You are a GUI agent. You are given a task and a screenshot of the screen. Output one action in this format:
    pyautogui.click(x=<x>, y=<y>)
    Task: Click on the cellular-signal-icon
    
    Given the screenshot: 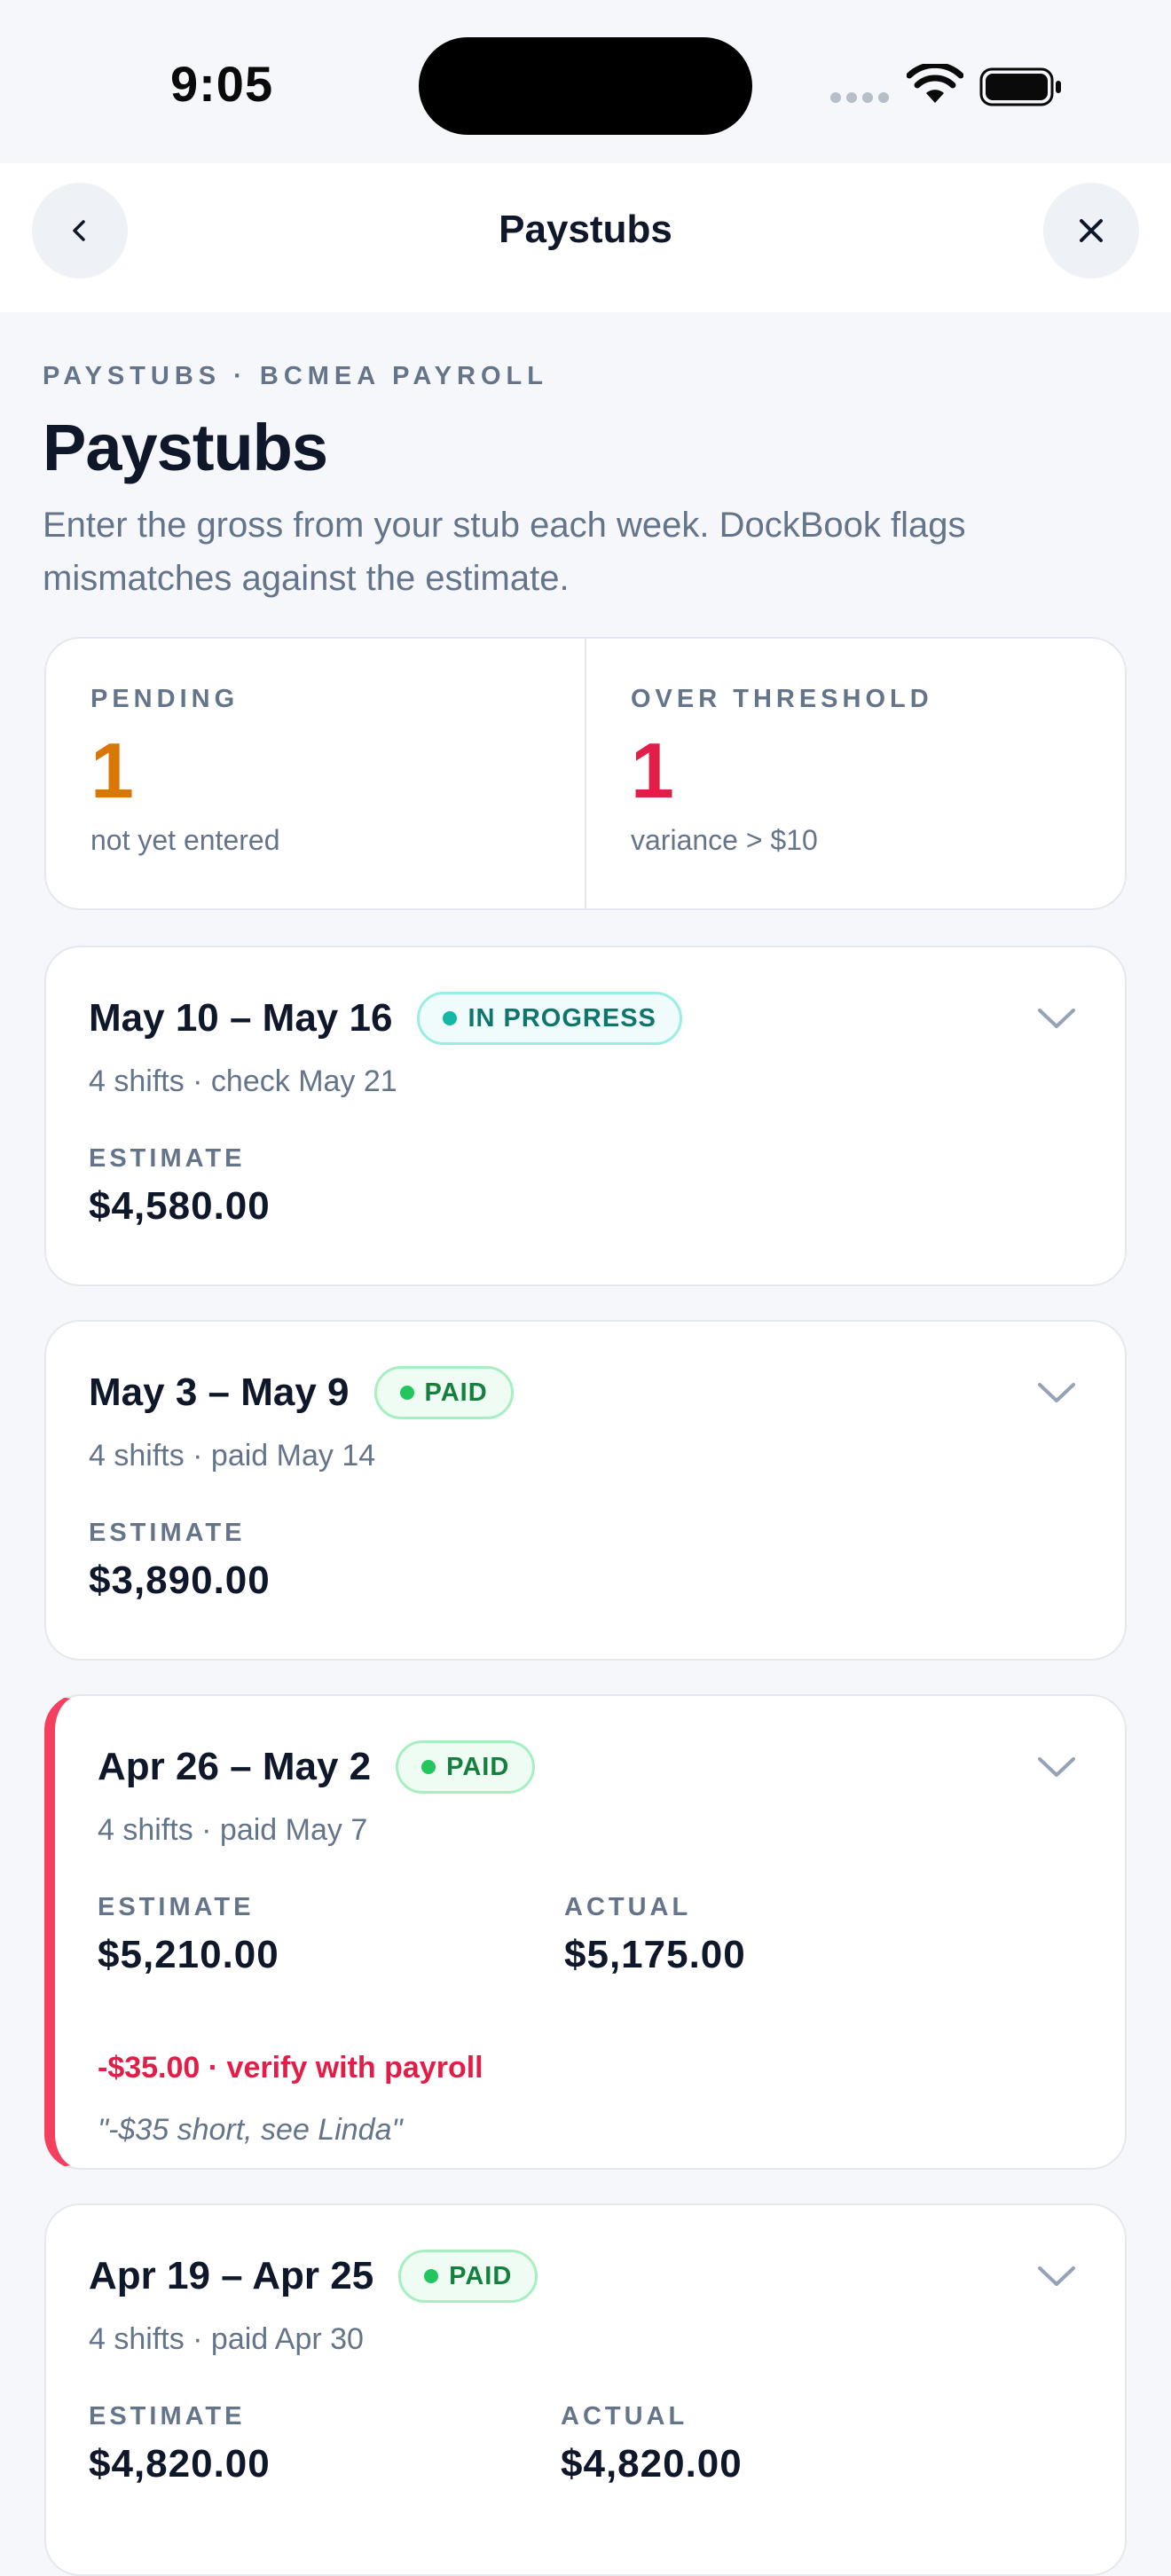 What is the action you would take?
    pyautogui.click(x=859, y=97)
    